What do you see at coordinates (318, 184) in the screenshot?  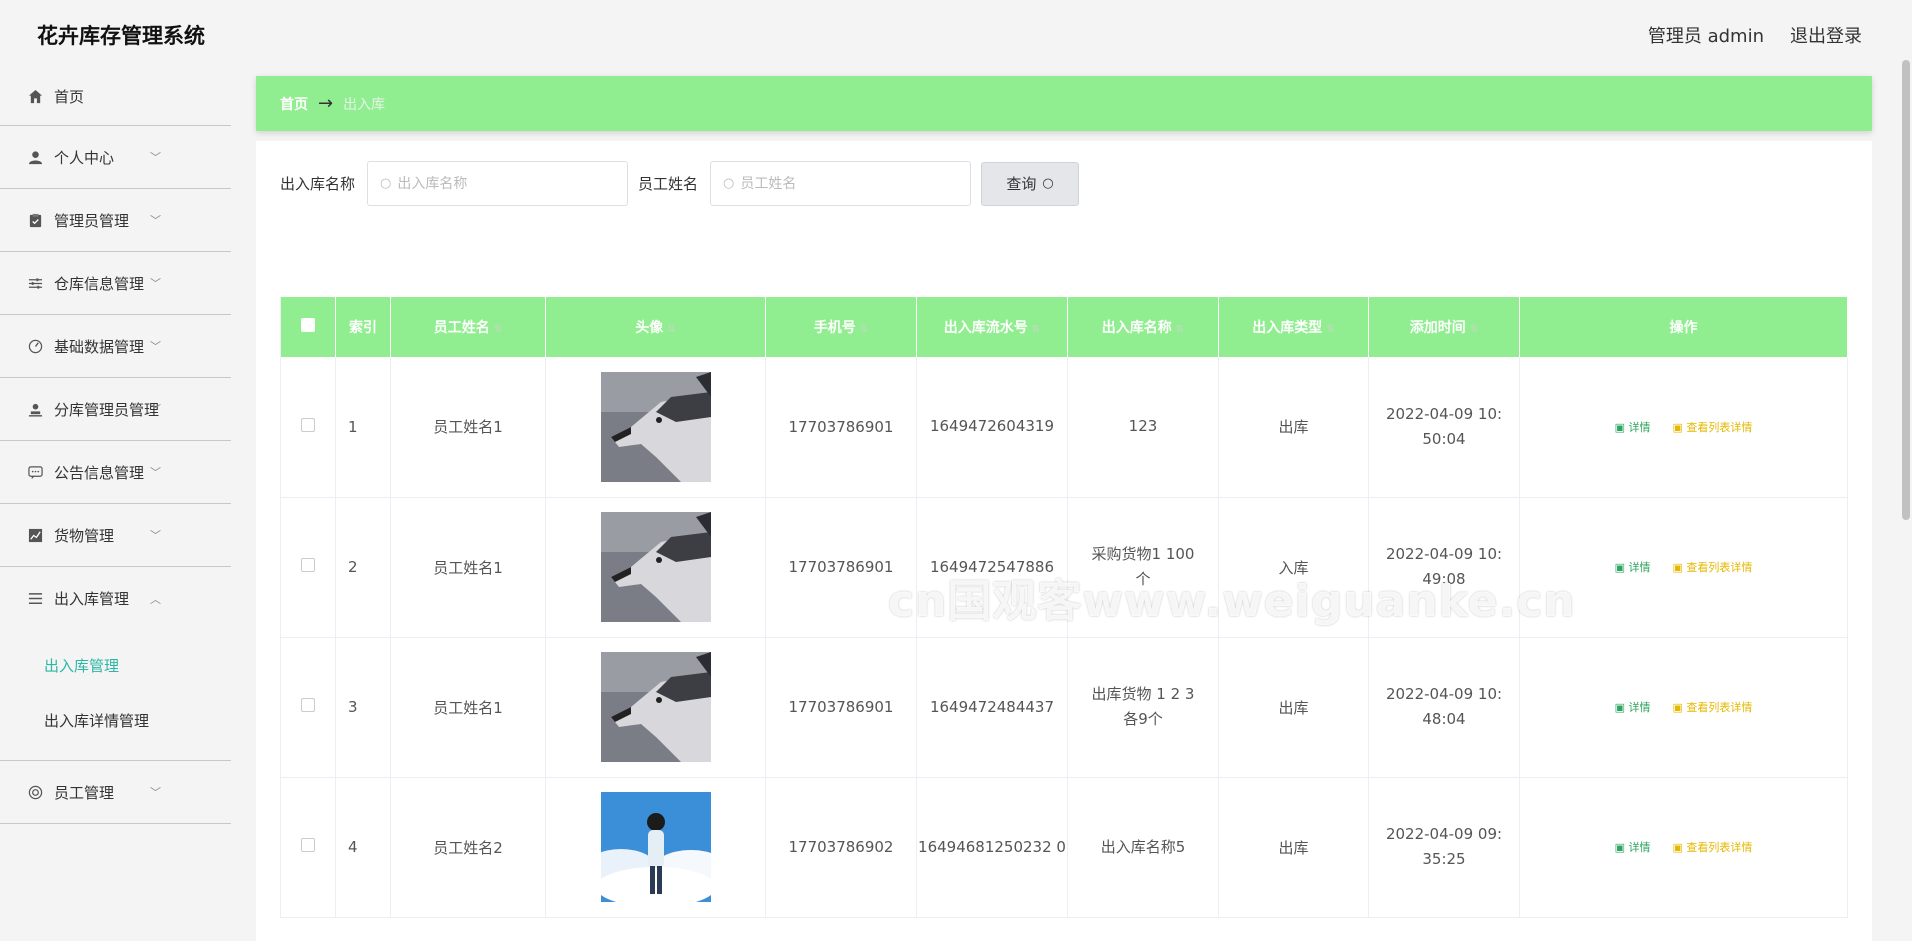 I see `name-label: 出入库名称` at bounding box center [318, 184].